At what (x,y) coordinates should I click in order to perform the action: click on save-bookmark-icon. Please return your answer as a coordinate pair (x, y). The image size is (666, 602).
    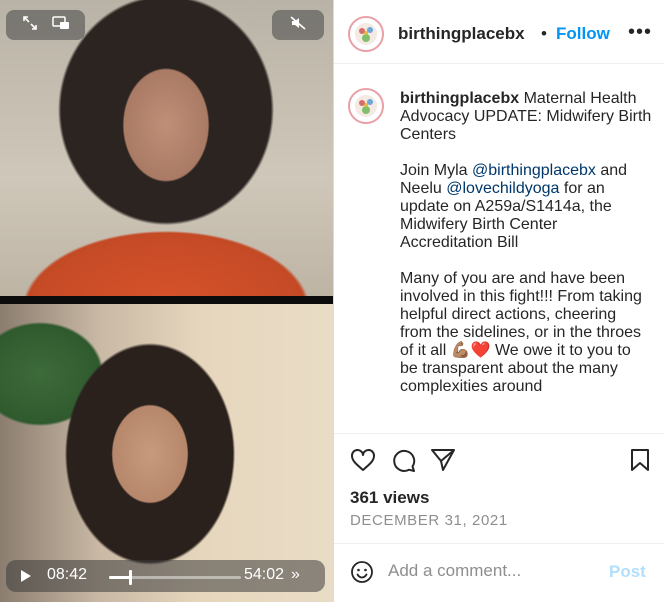
    Looking at the image, I should click on (640, 462).